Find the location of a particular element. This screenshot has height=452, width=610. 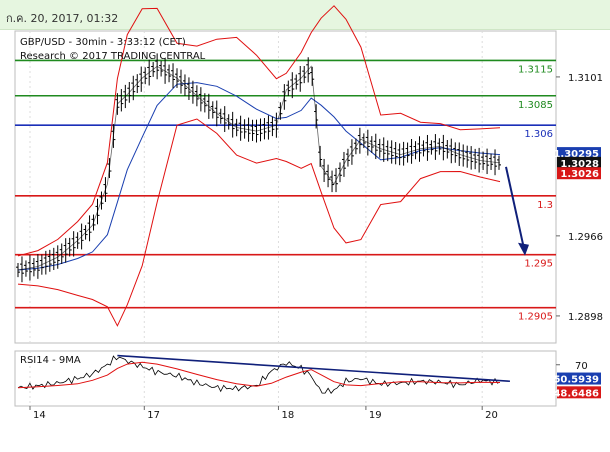

chart-subtitle: Research © 2017 TRADING CENTRAL is located at coordinates (113, 56).